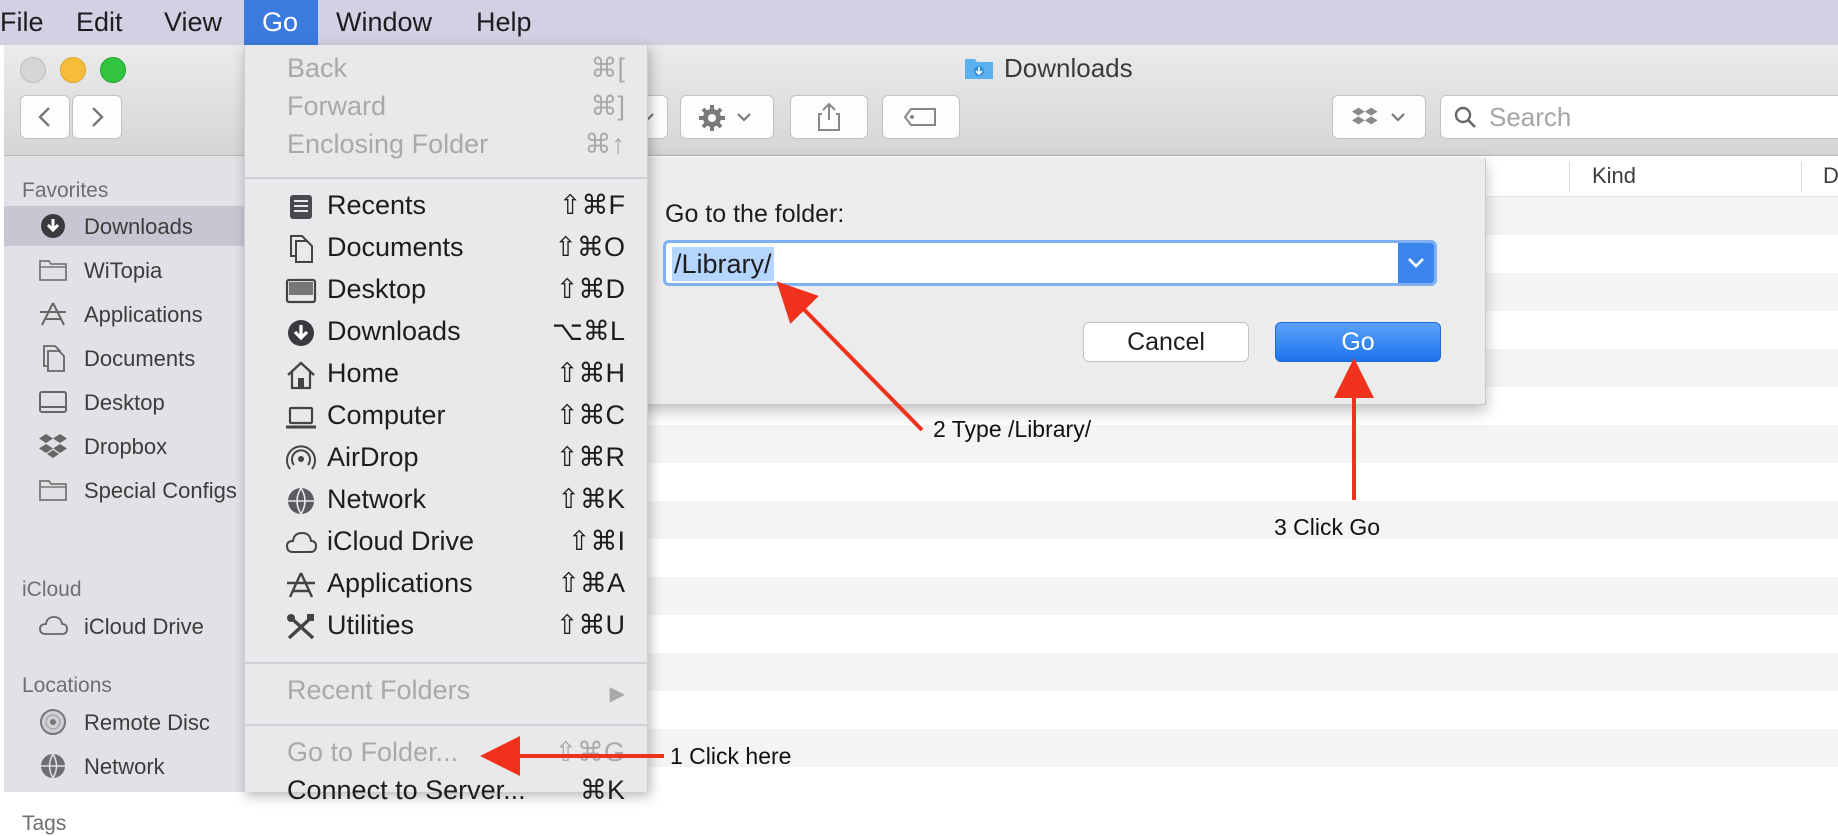 Image resolution: width=1838 pixels, height=836 pixels. I want to click on share-button, so click(829, 117).